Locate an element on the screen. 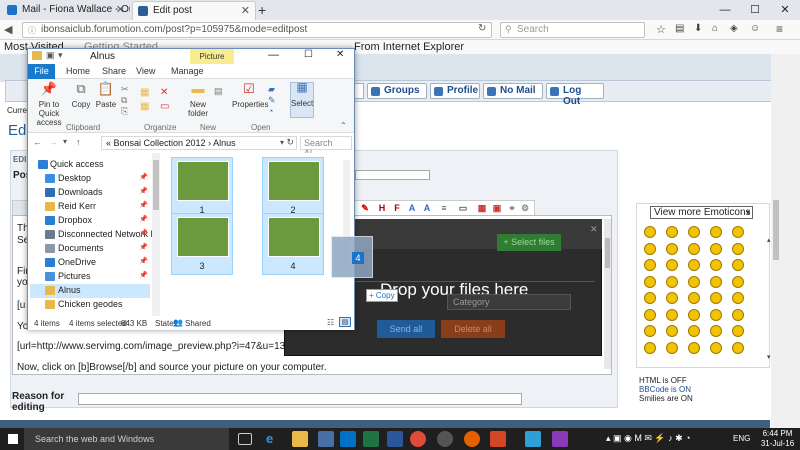 The height and width of the screenshot is (450, 800). store-icon is located at coordinates (326, 439).